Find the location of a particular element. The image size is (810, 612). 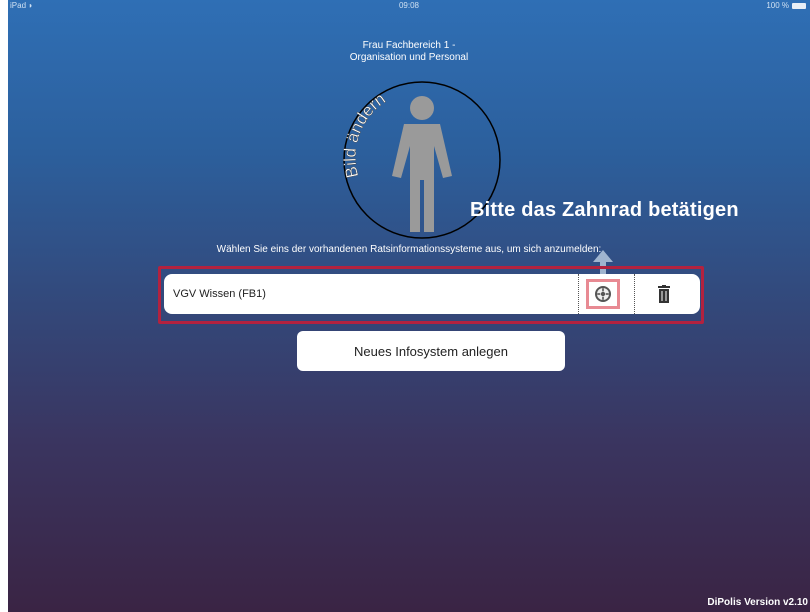

version-label: DiPolis Version v2.10 is located at coordinates (757, 602).